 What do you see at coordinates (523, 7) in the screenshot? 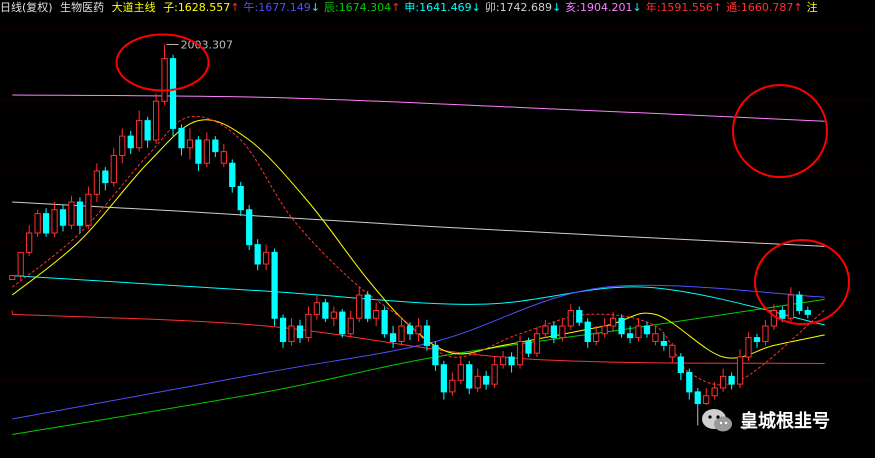
I see `indicator-value-4: 卯:1742.689↓` at bounding box center [523, 7].